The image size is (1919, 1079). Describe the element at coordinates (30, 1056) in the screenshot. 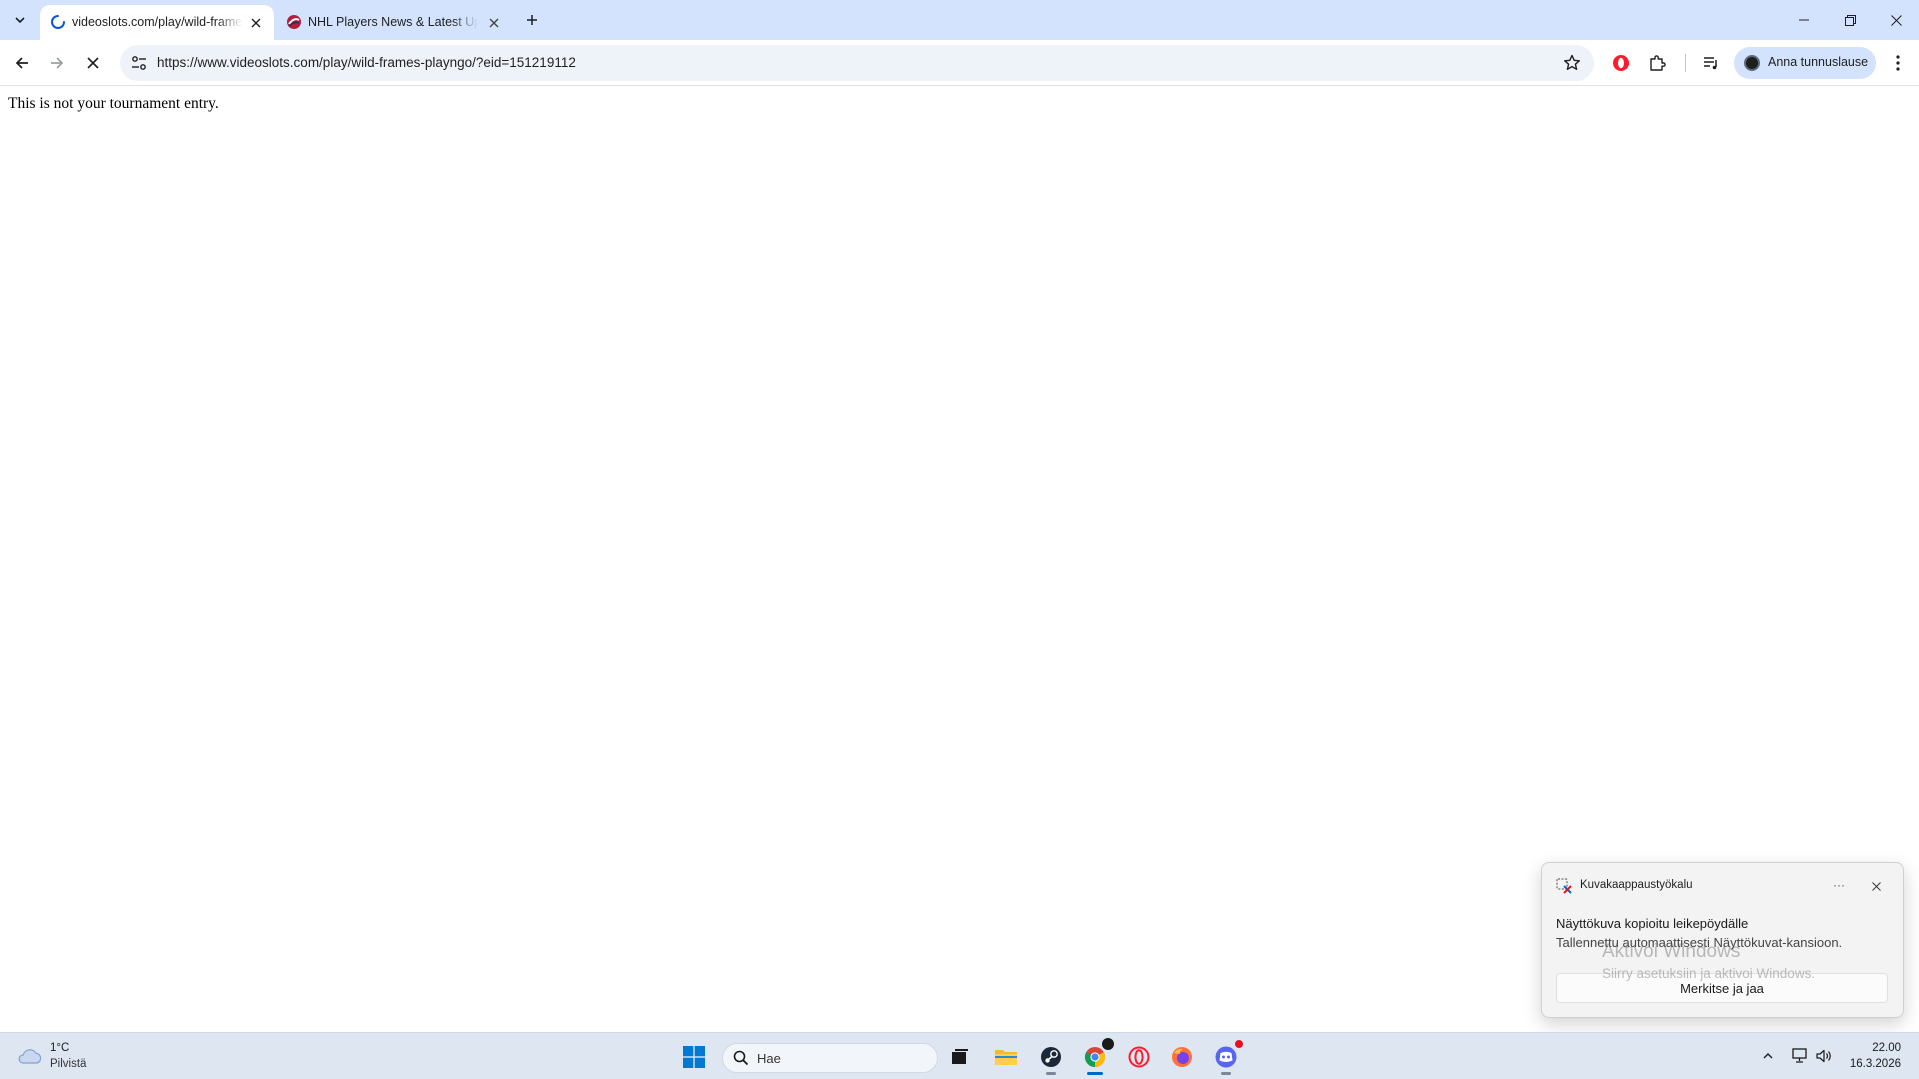

I see `cloud-icon` at that location.